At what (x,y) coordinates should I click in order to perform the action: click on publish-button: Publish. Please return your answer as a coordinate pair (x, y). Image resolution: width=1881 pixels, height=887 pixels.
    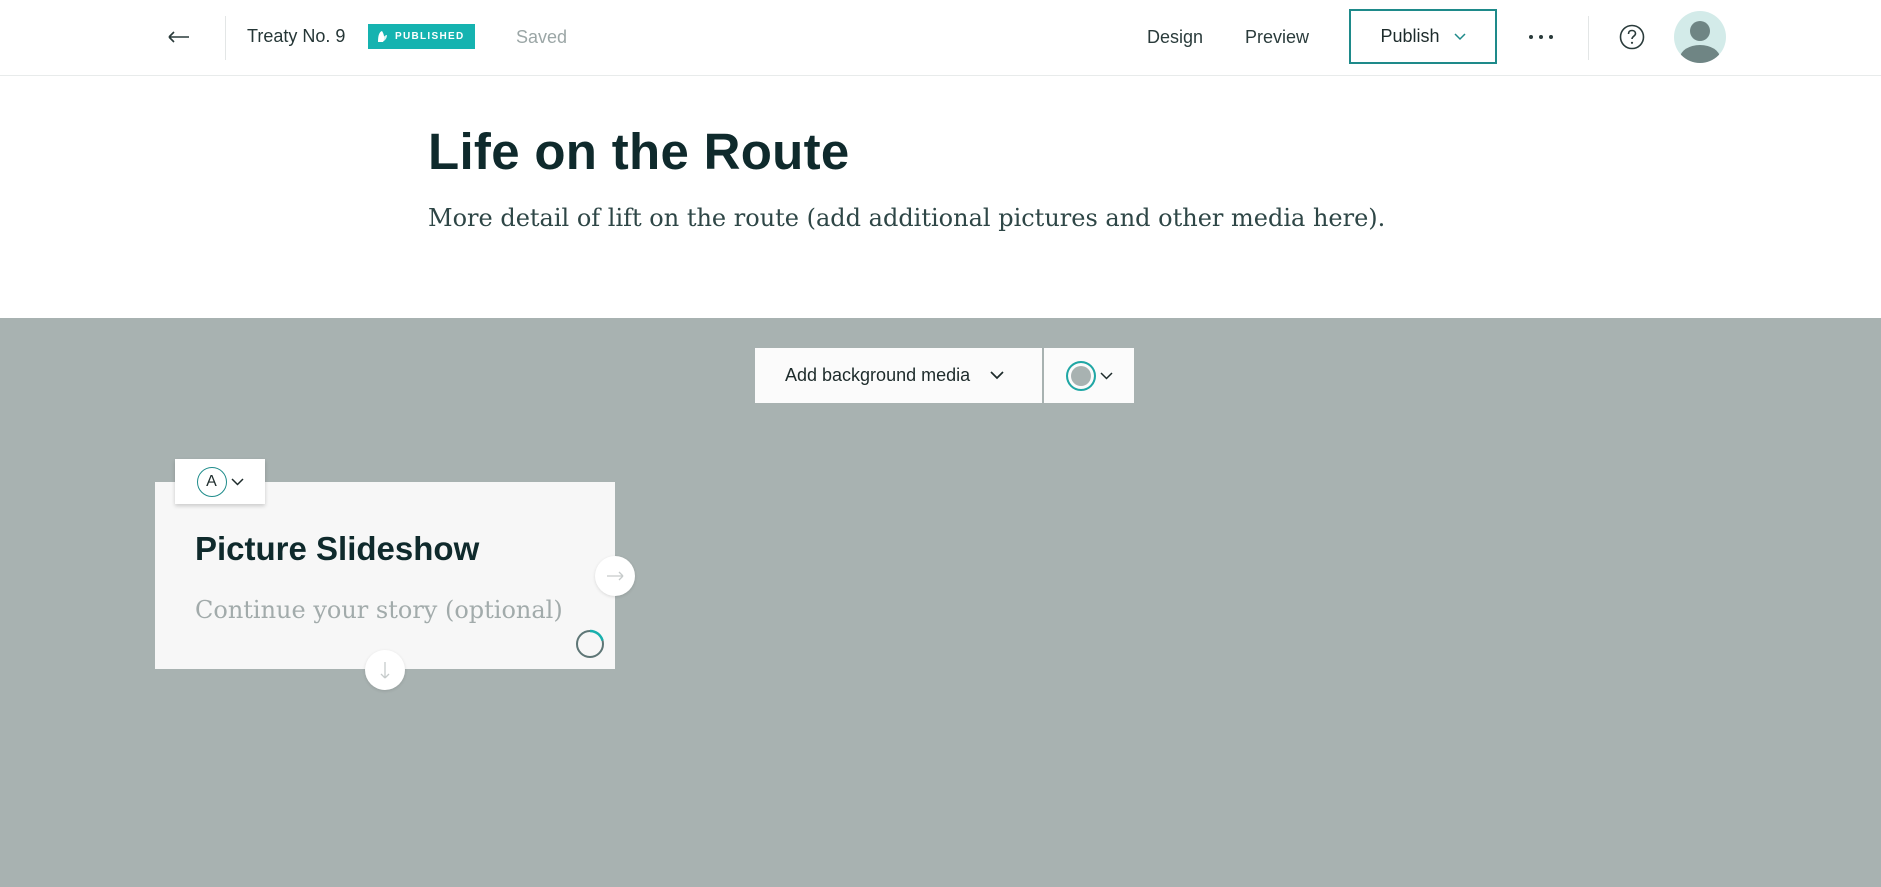
    Looking at the image, I should click on (1423, 36).